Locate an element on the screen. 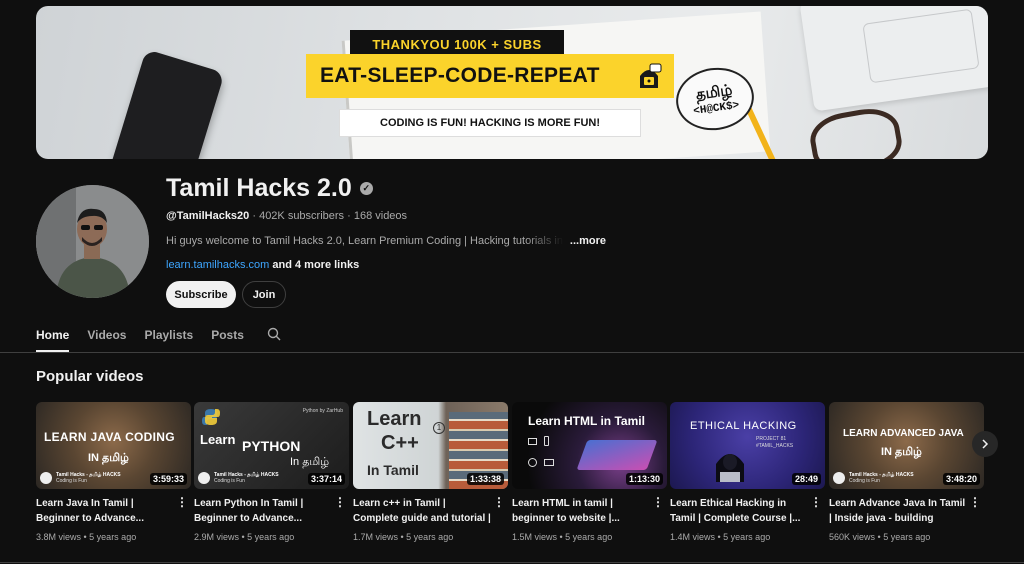  thumbnail-corner-text: Python by ZarHub is located at coordinates (322, 411).